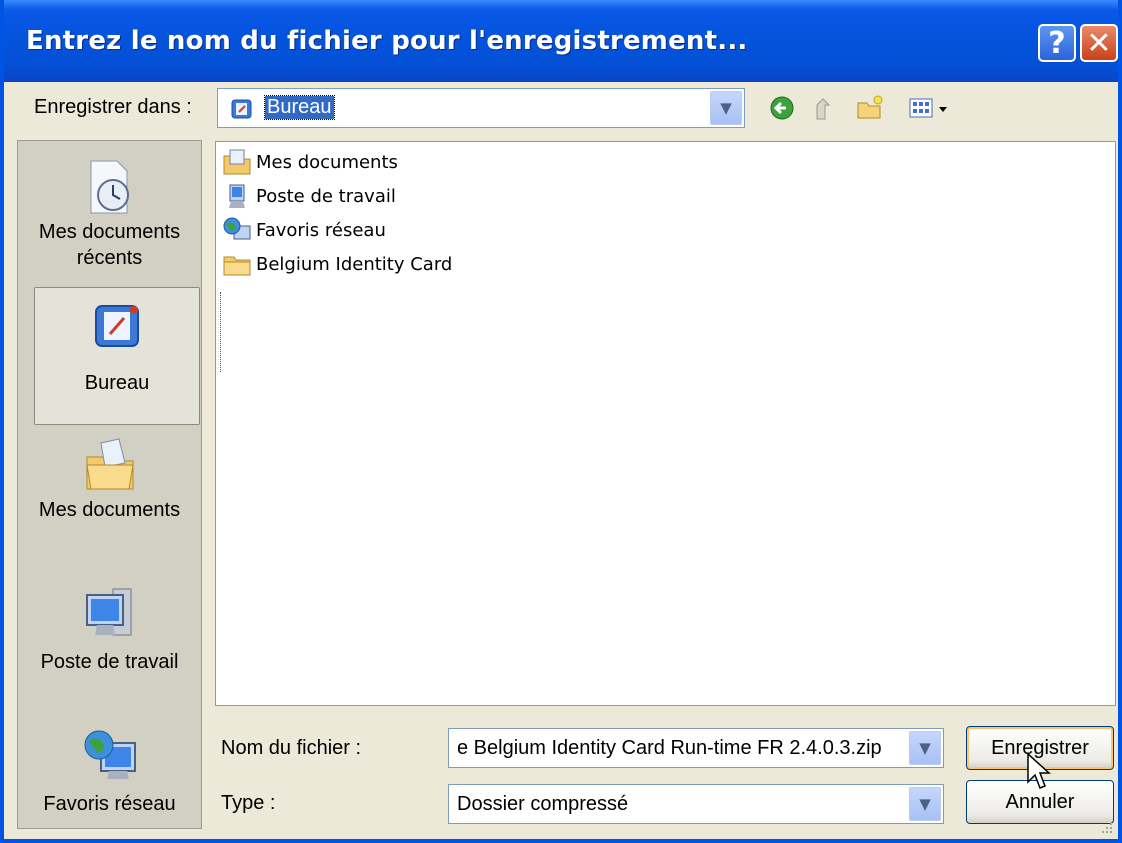 The height and width of the screenshot is (843, 1122). I want to click on list-item: Favoris réseau, so click(304, 230).